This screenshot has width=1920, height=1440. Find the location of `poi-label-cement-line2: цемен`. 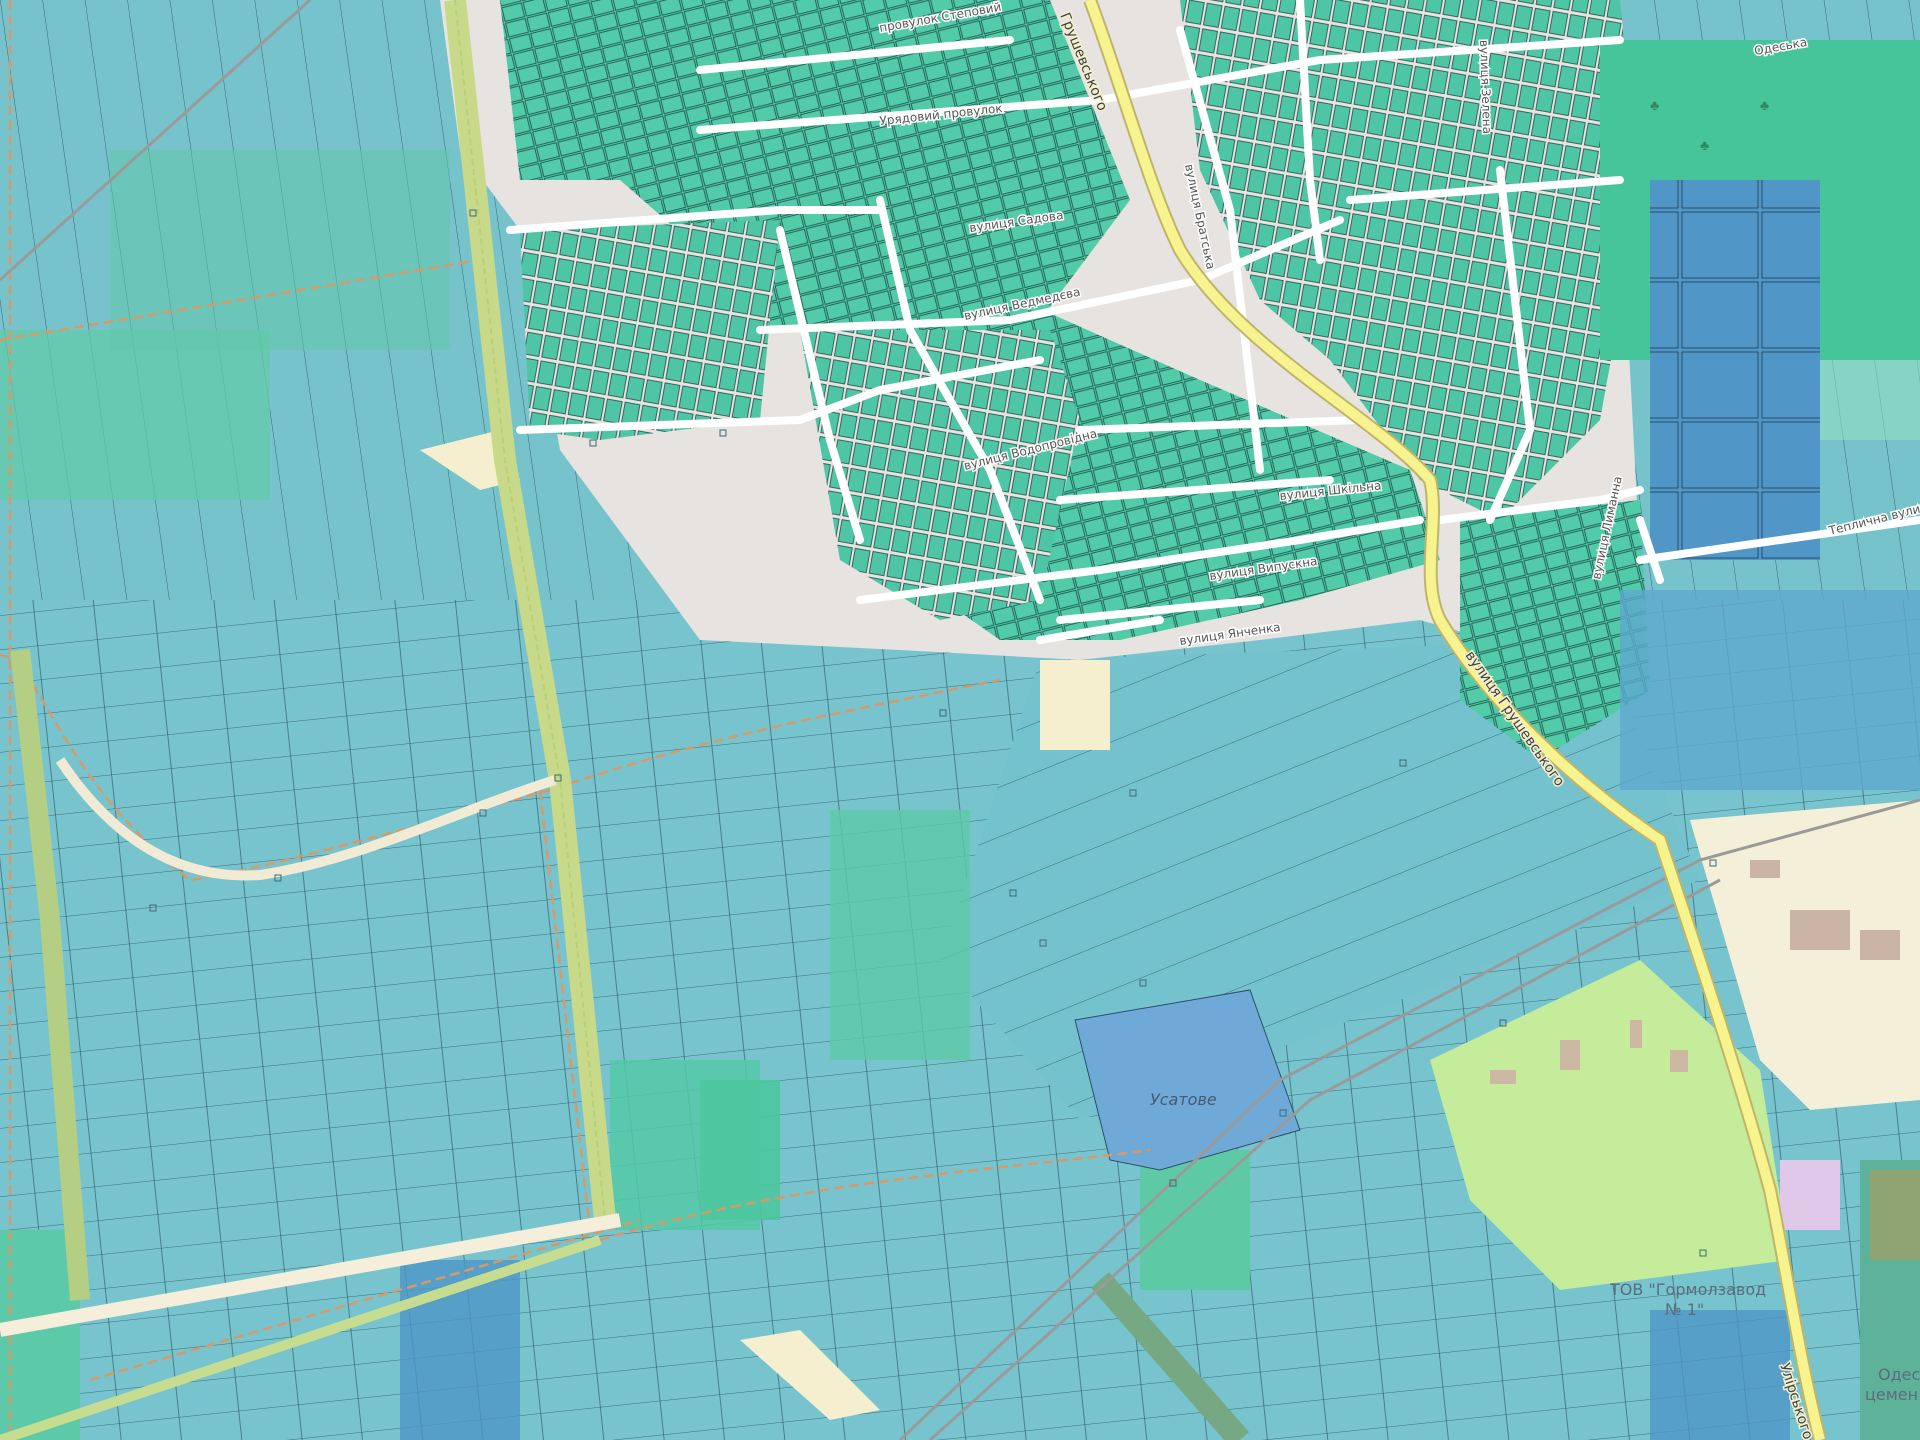

poi-label-cement-line2: цемен is located at coordinates (1891, 1394).